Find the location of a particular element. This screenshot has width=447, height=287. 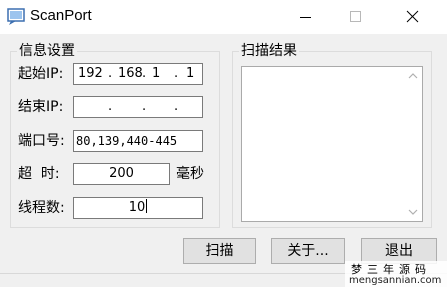

minimize-icon is located at coordinates (305, 17).